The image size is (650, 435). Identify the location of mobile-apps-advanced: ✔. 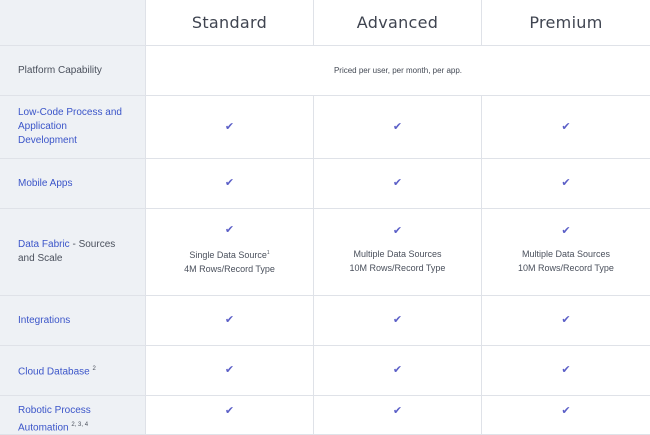
(398, 184).